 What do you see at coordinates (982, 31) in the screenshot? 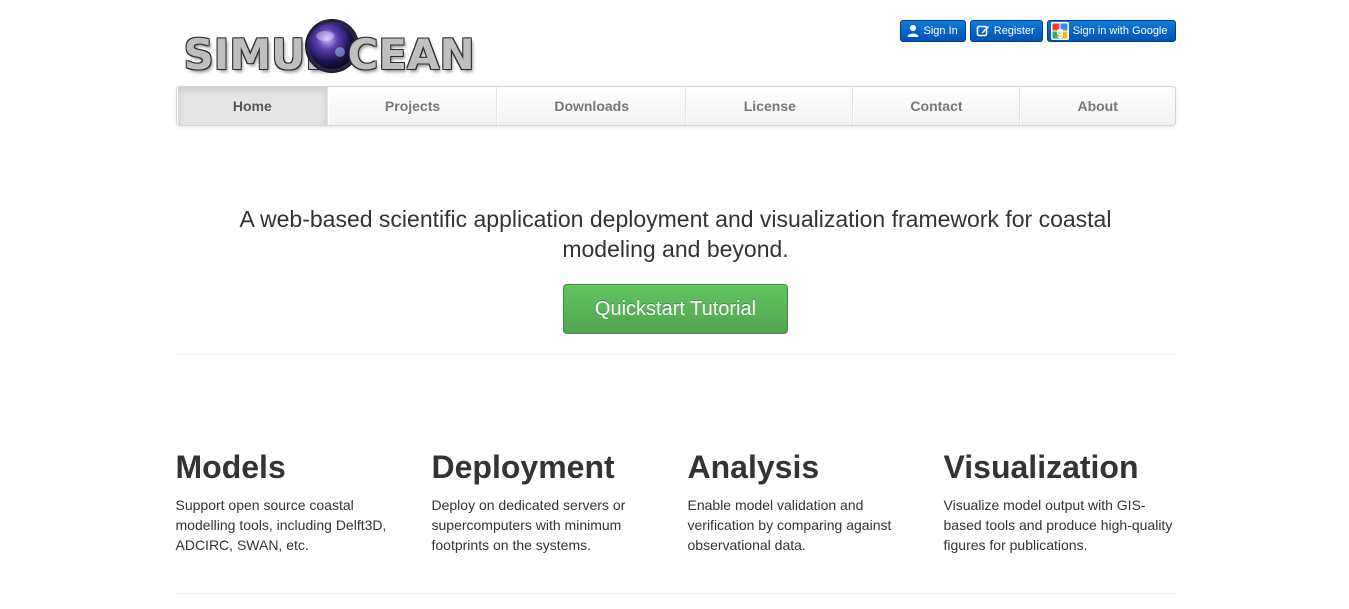
I see `edit-icon` at bounding box center [982, 31].